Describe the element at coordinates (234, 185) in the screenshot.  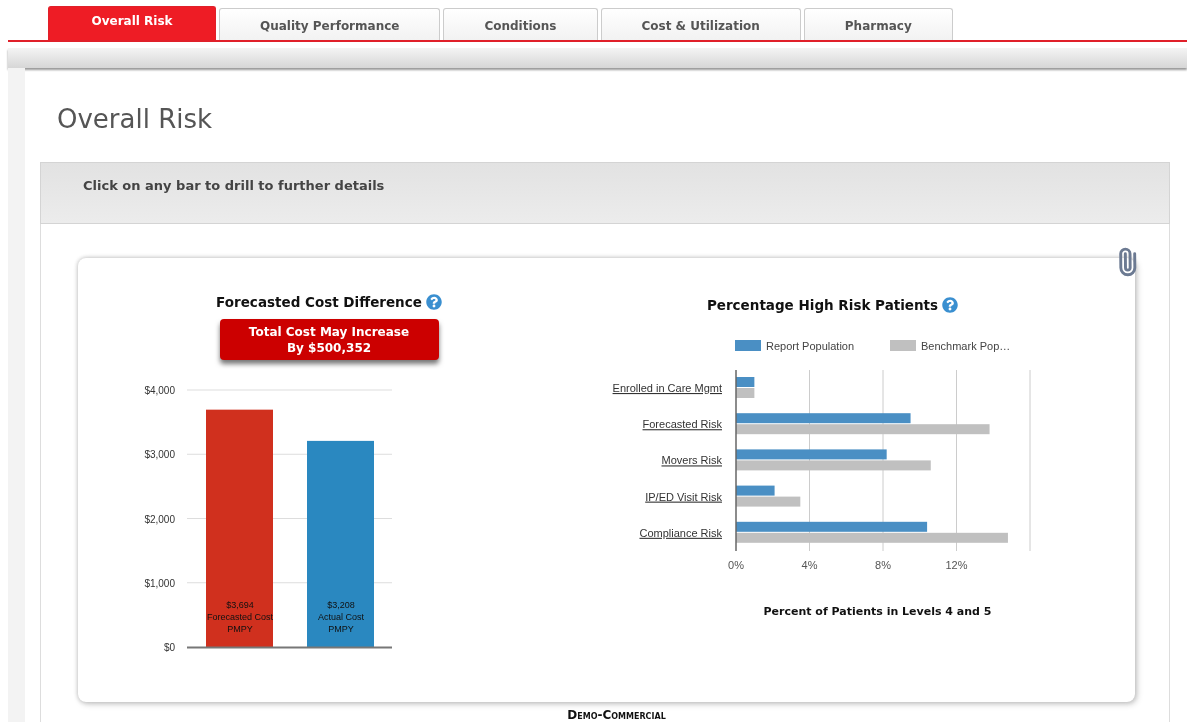
I see `instruction-text: Click on any bar to drill to further details` at that location.